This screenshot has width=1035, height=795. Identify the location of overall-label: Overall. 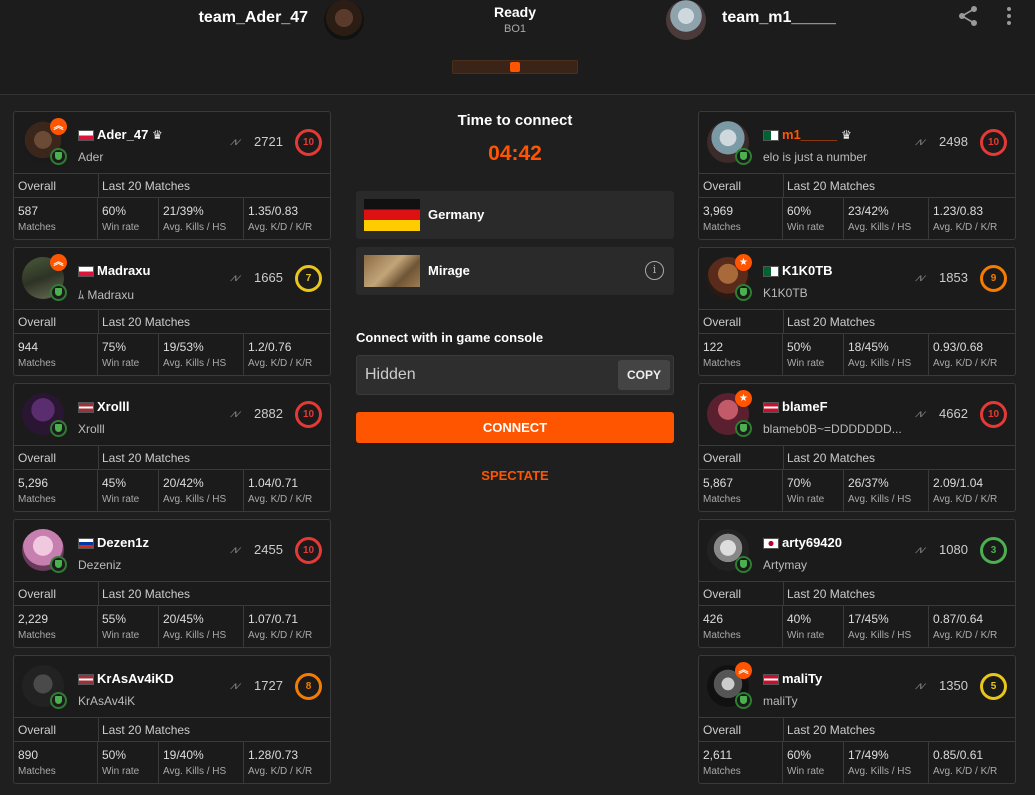
(37, 322).